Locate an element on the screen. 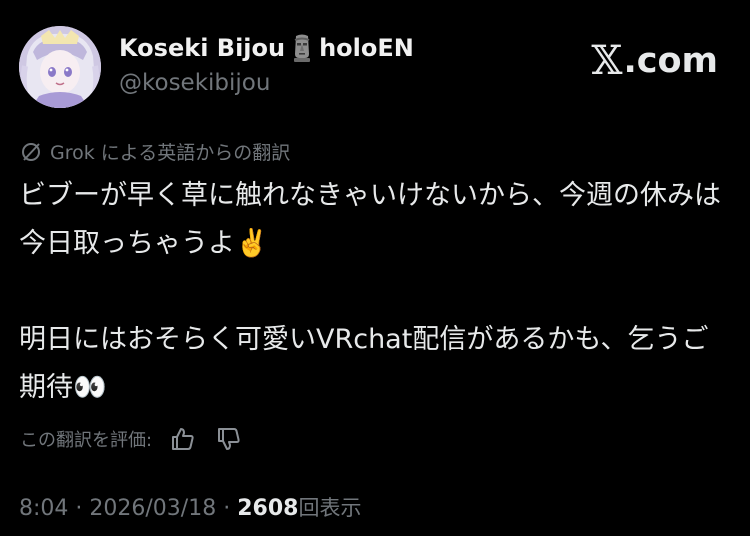  translation-label: Grok による英語からの翻訳 is located at coordinates (170, 153).